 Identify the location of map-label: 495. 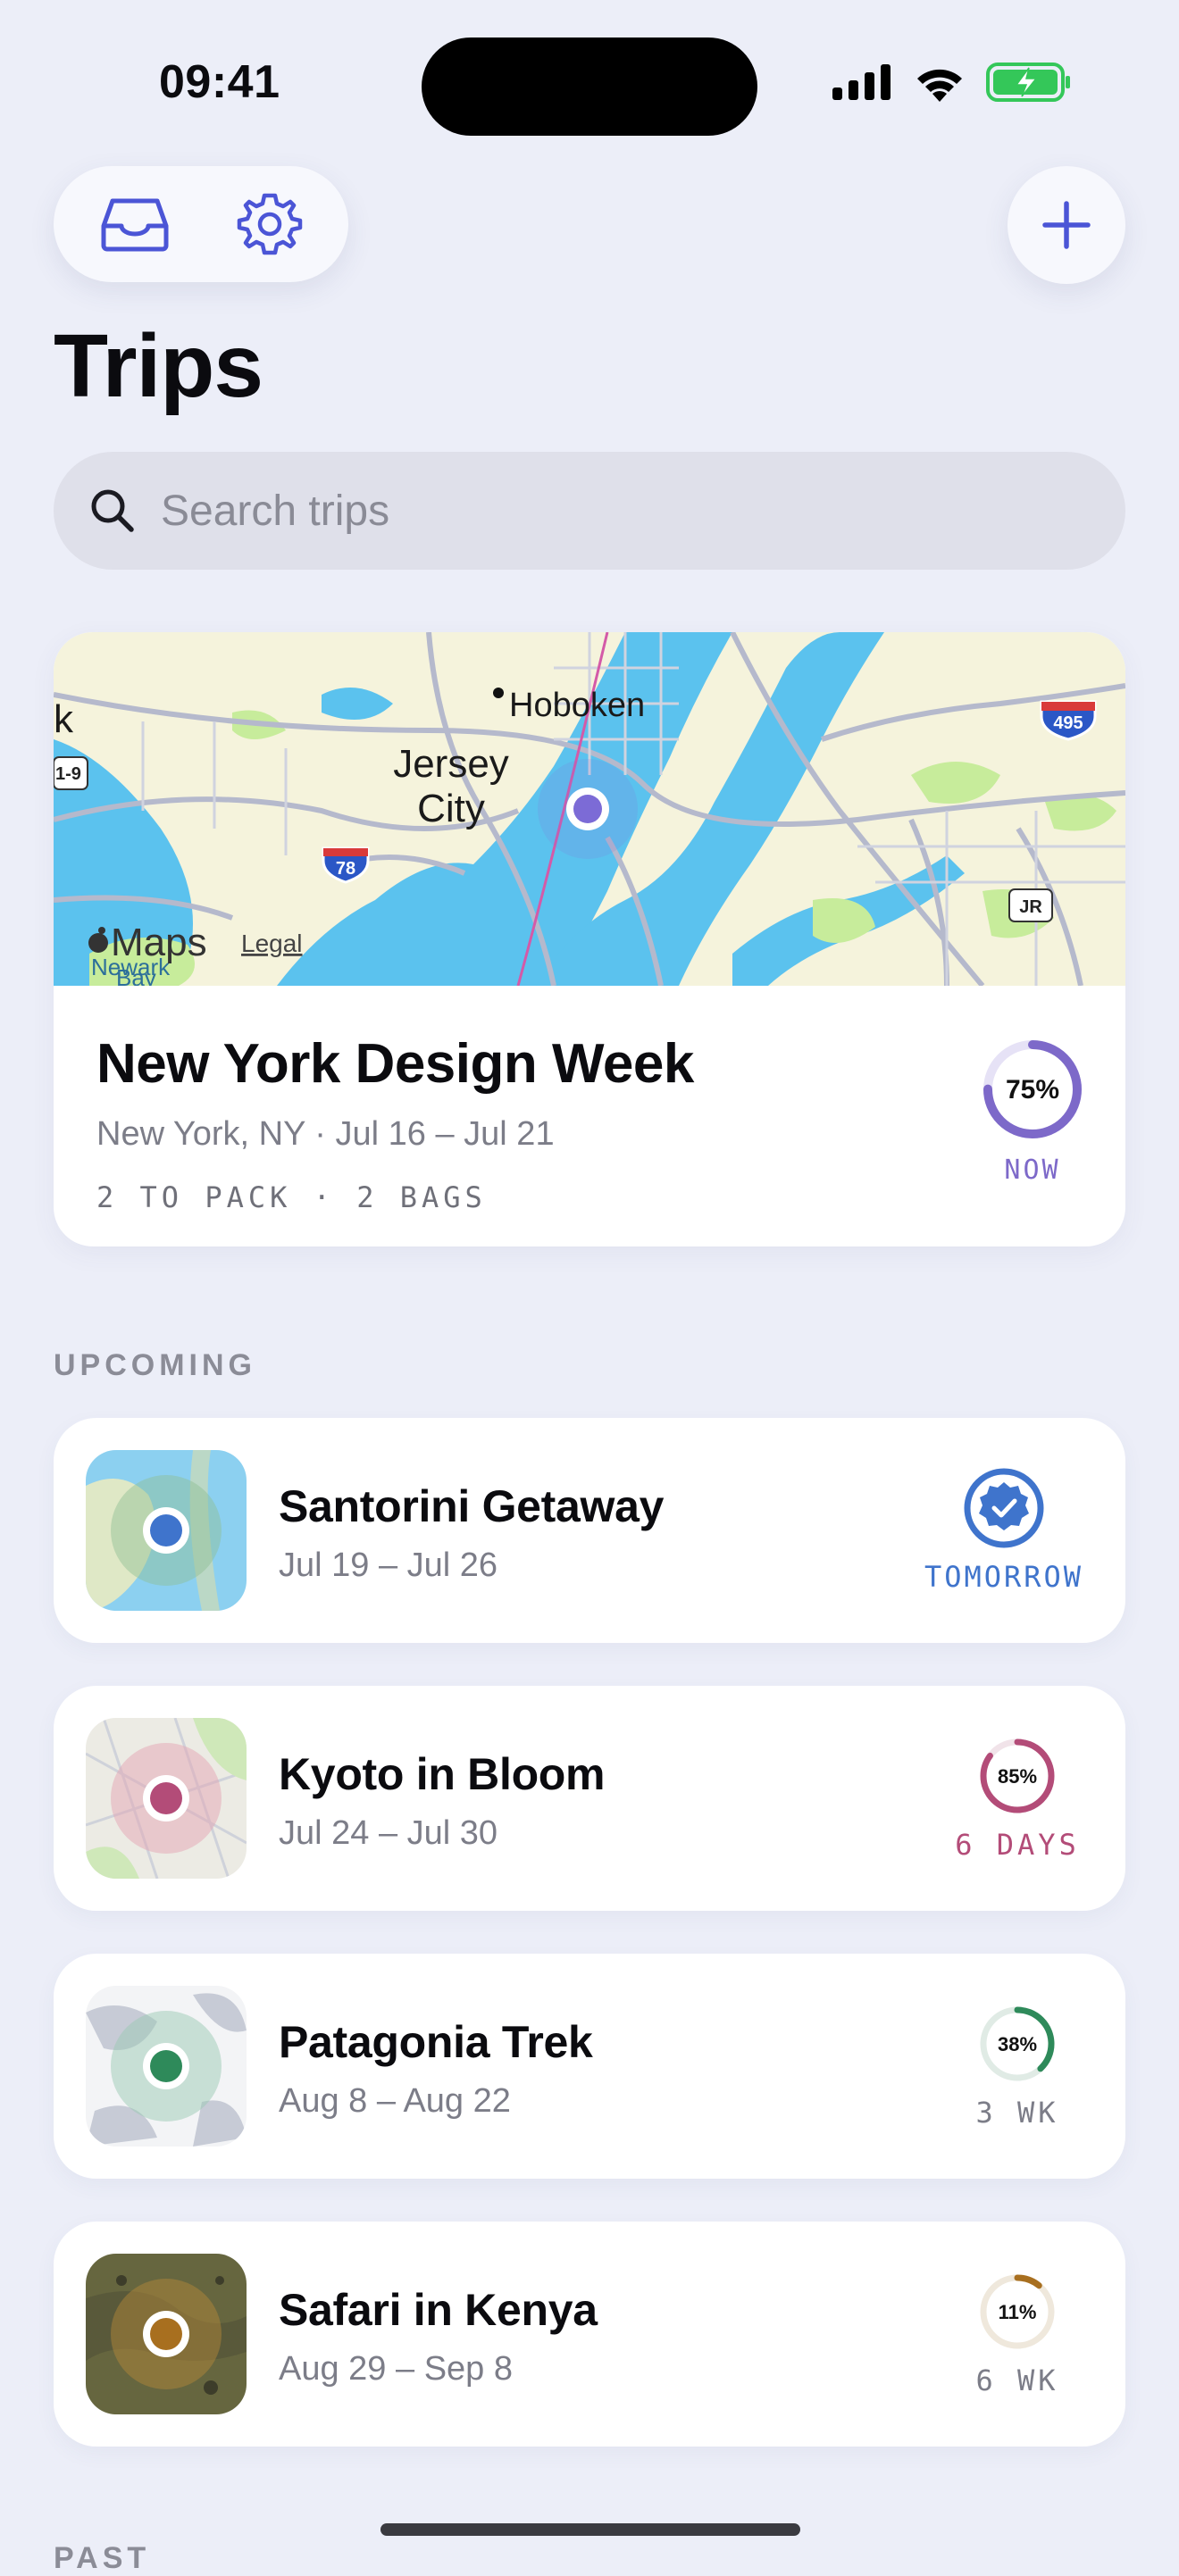
(1068, 723).